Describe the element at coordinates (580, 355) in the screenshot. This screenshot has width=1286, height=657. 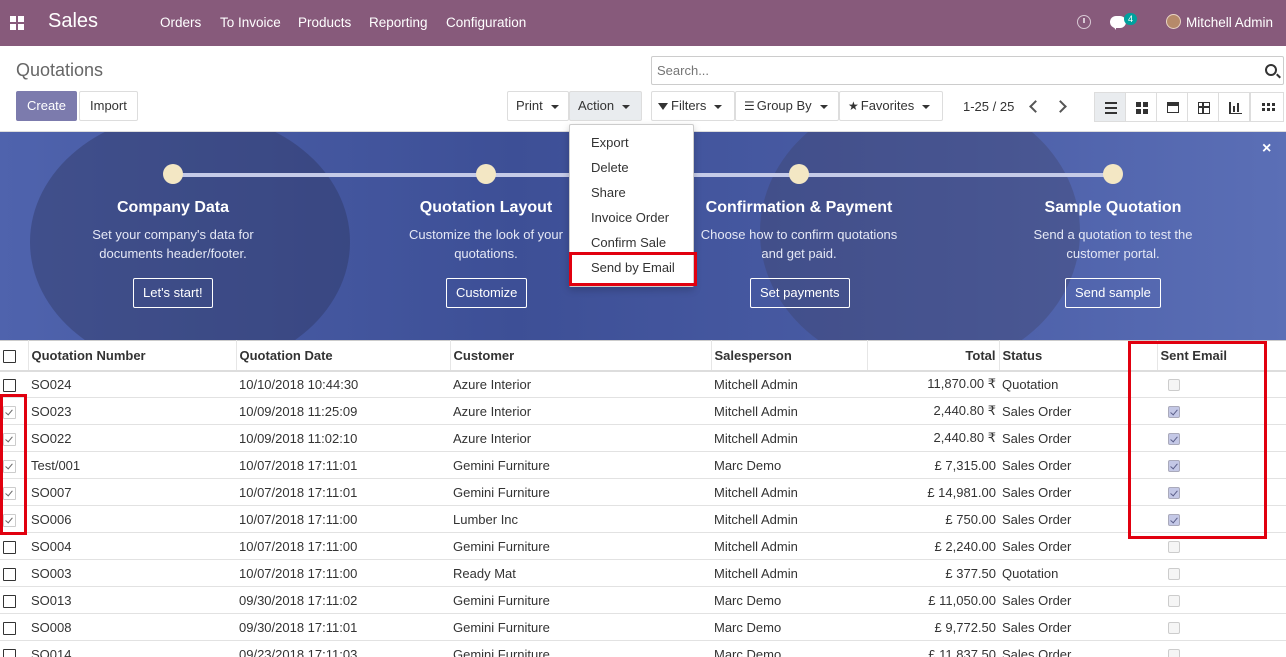
I see `header-customer: Customer` at that location.